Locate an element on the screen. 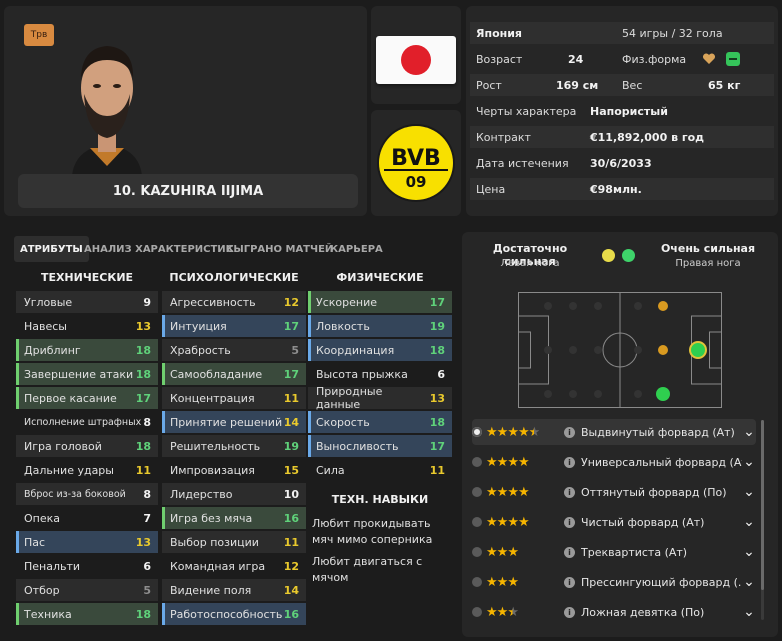 This screenshot has height=641, width=782. role-row: ★★★★★iУниверсальный форвард (Ат)⌄ is located at coordinates (614, 462).